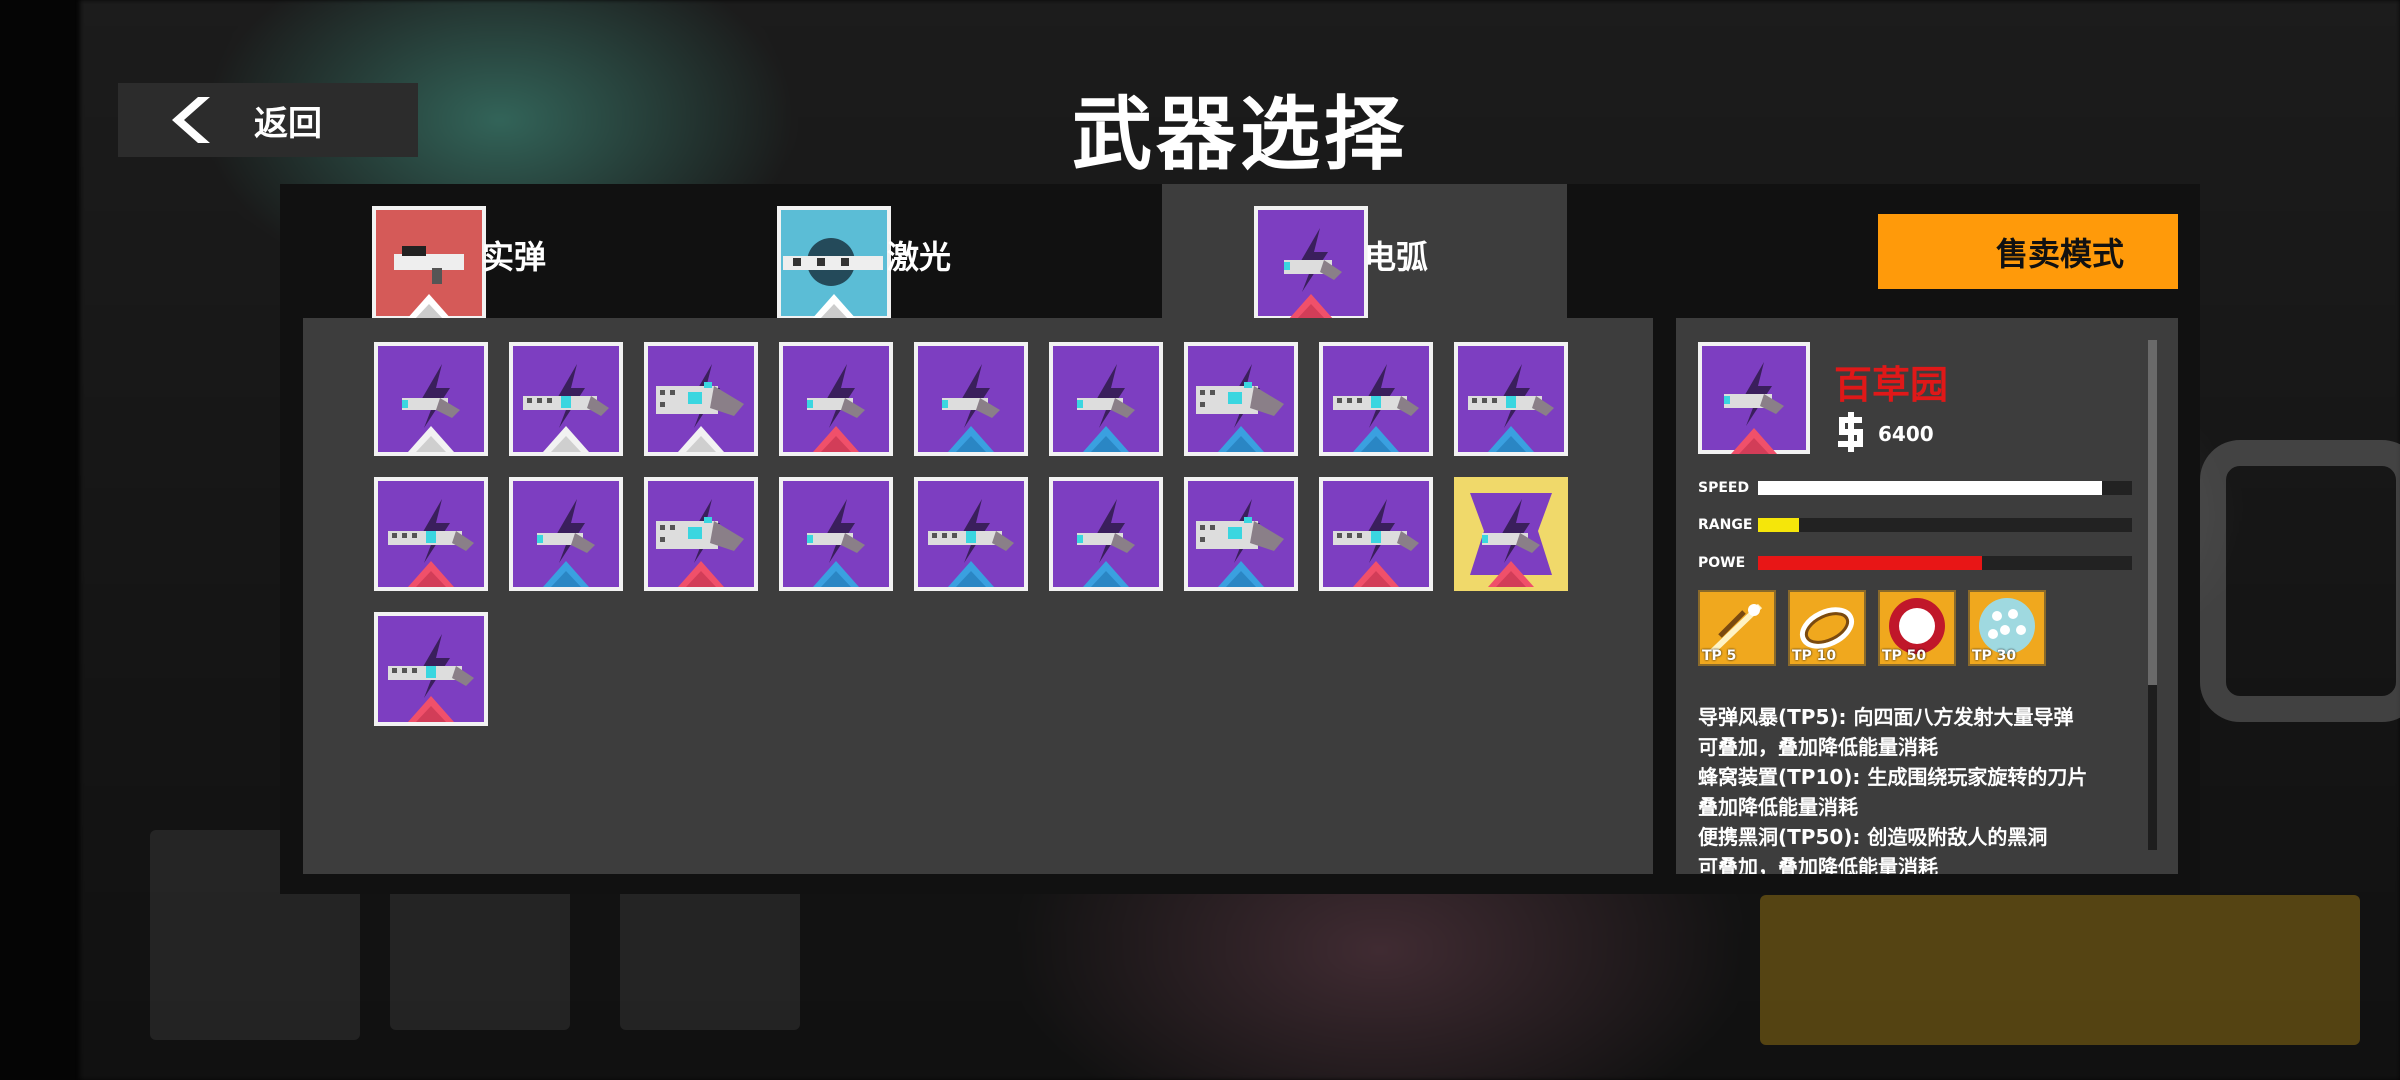  What do you see at coordinates (429, 265) in the screenshot?
I see `ballistic-weapon-icon` at bounding box center [429, 265].